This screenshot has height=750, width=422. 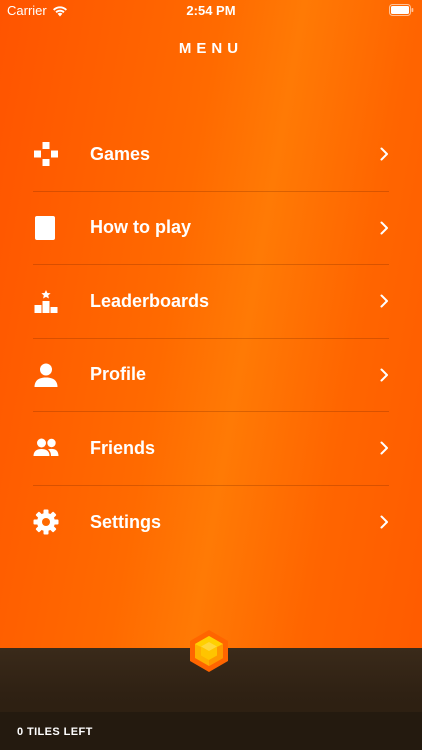 What do you see at coordinates (211, 228) in the screenshot?
I see `menu-item-how-to-play: How to play` at bounding box center [211, 228].